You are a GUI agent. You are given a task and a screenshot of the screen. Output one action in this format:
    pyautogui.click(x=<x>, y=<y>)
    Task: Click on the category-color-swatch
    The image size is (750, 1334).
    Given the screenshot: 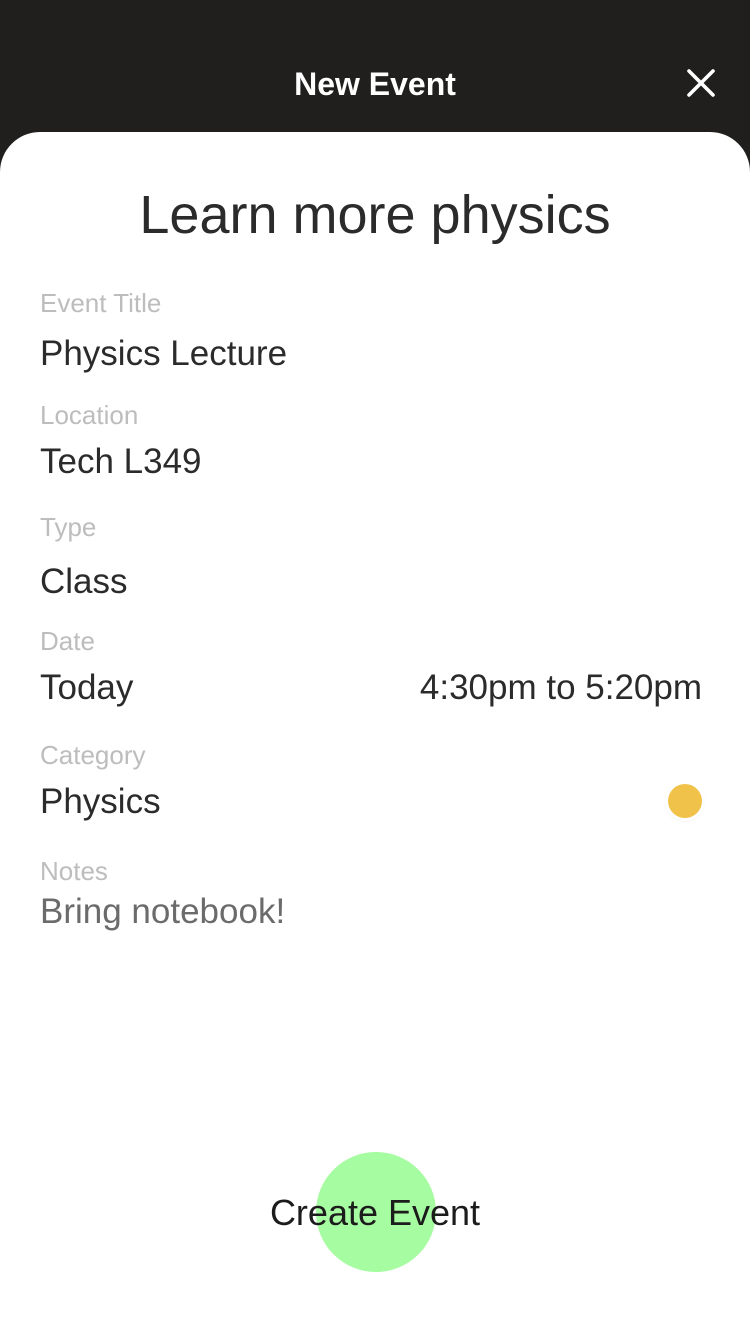 What is the action you would take?
    pyautogui.click(x=685, y=801)
    